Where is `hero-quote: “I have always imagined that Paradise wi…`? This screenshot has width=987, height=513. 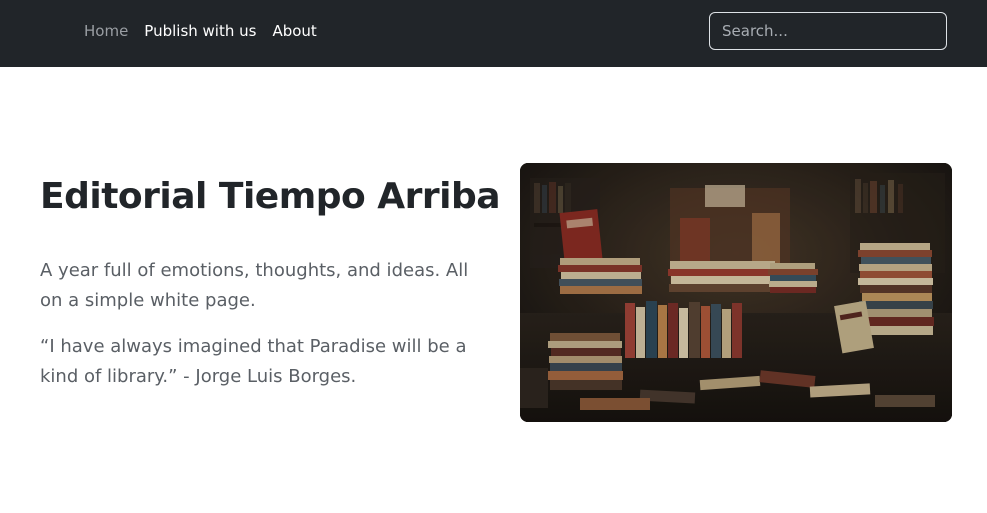
hero-quote: “I have always imagined that Paradise wi… is located at coordinates (253, 361).